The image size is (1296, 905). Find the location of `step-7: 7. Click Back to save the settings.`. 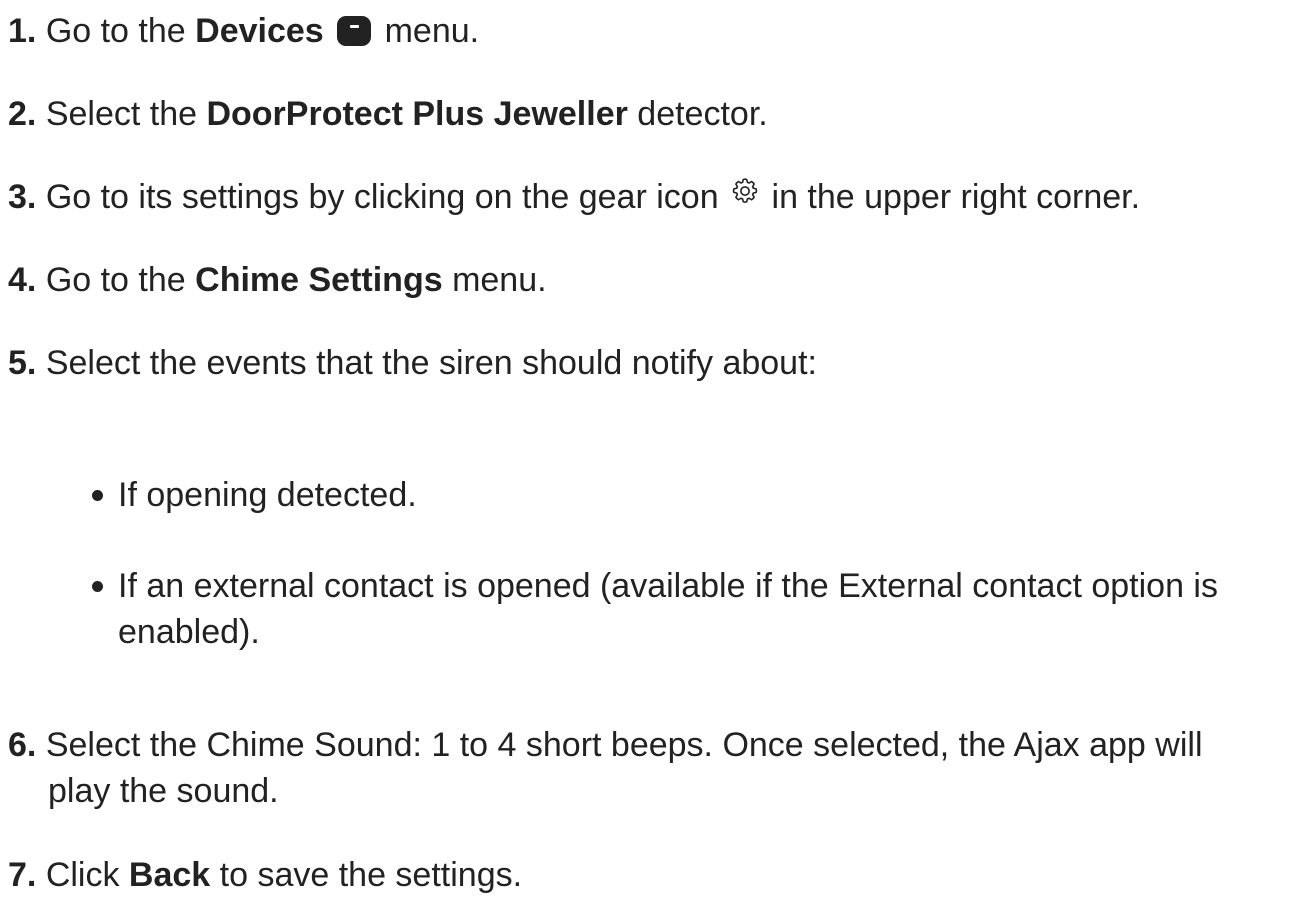

step-7: 7. Click Back to save the settings. is located at coordinates (648, 875).